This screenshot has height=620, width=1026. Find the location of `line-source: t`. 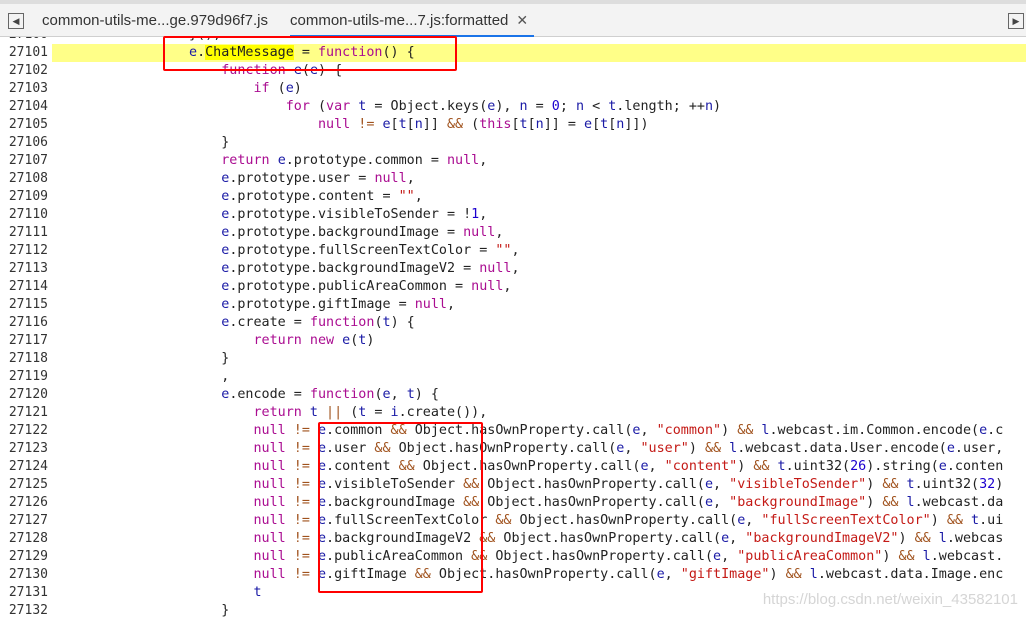

line-source: t is located at coordinates (257, 592).